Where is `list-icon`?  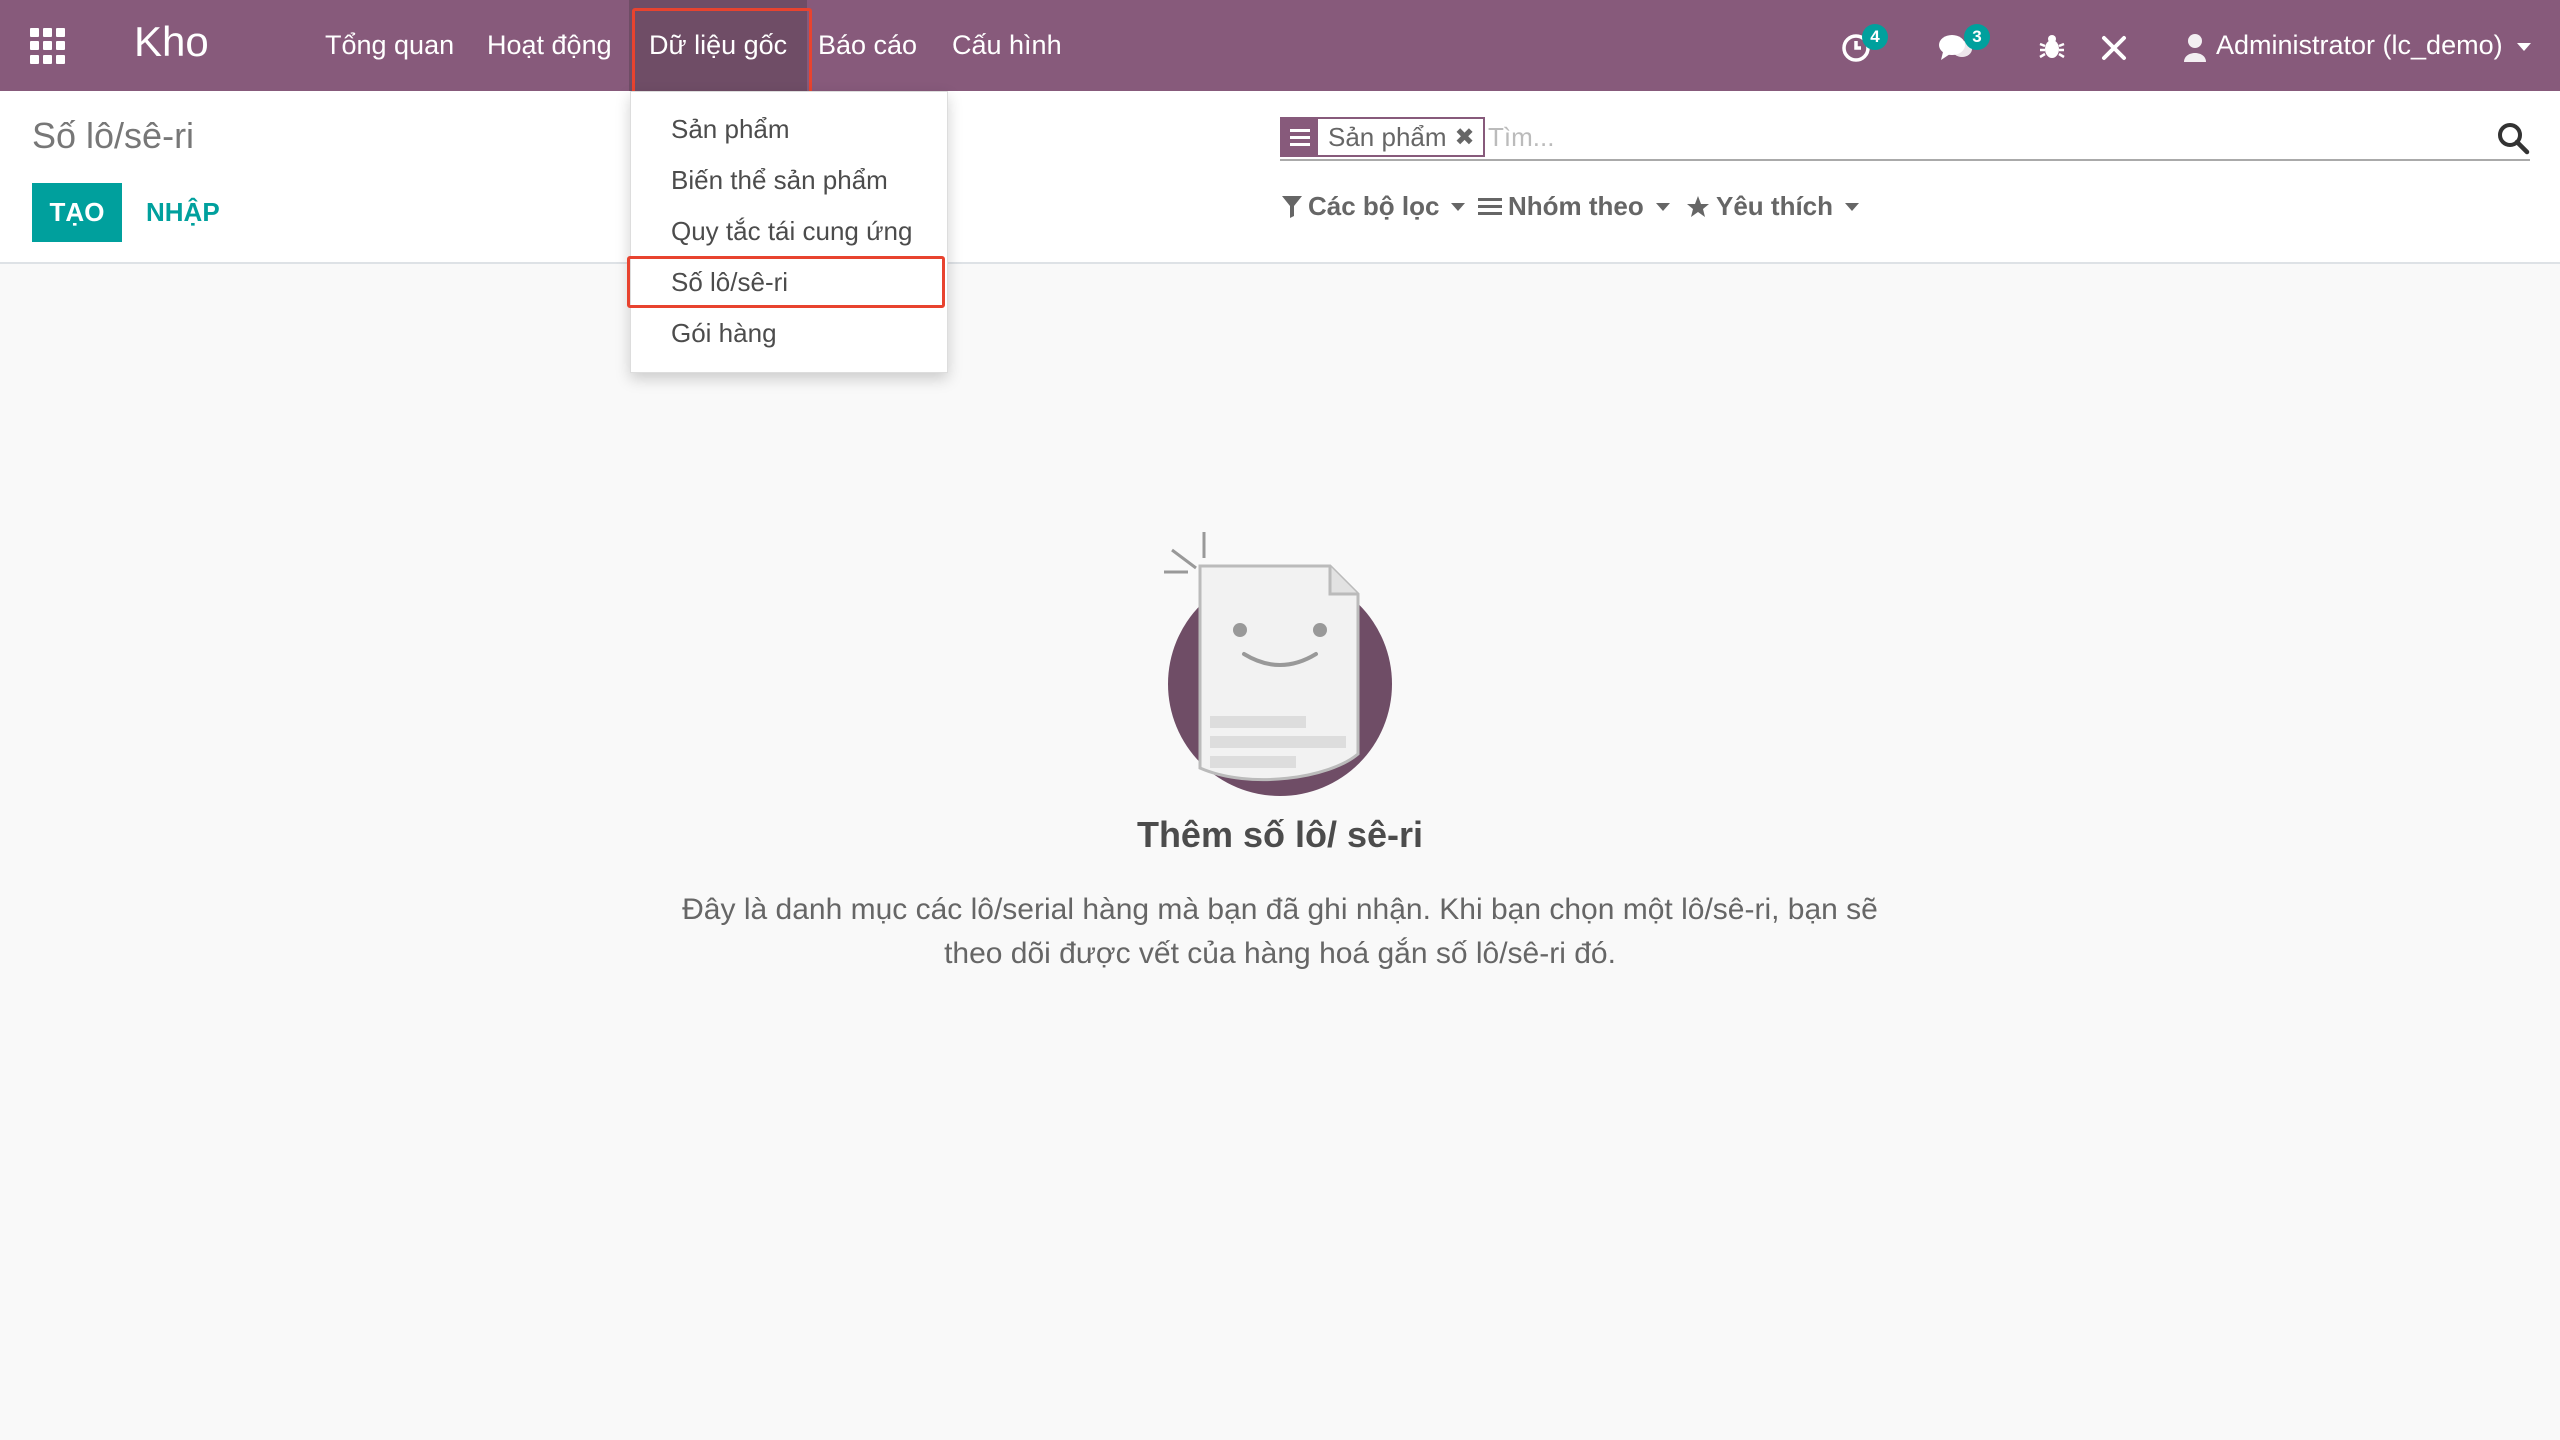 list-icon is located at coordinates (1490, 206).